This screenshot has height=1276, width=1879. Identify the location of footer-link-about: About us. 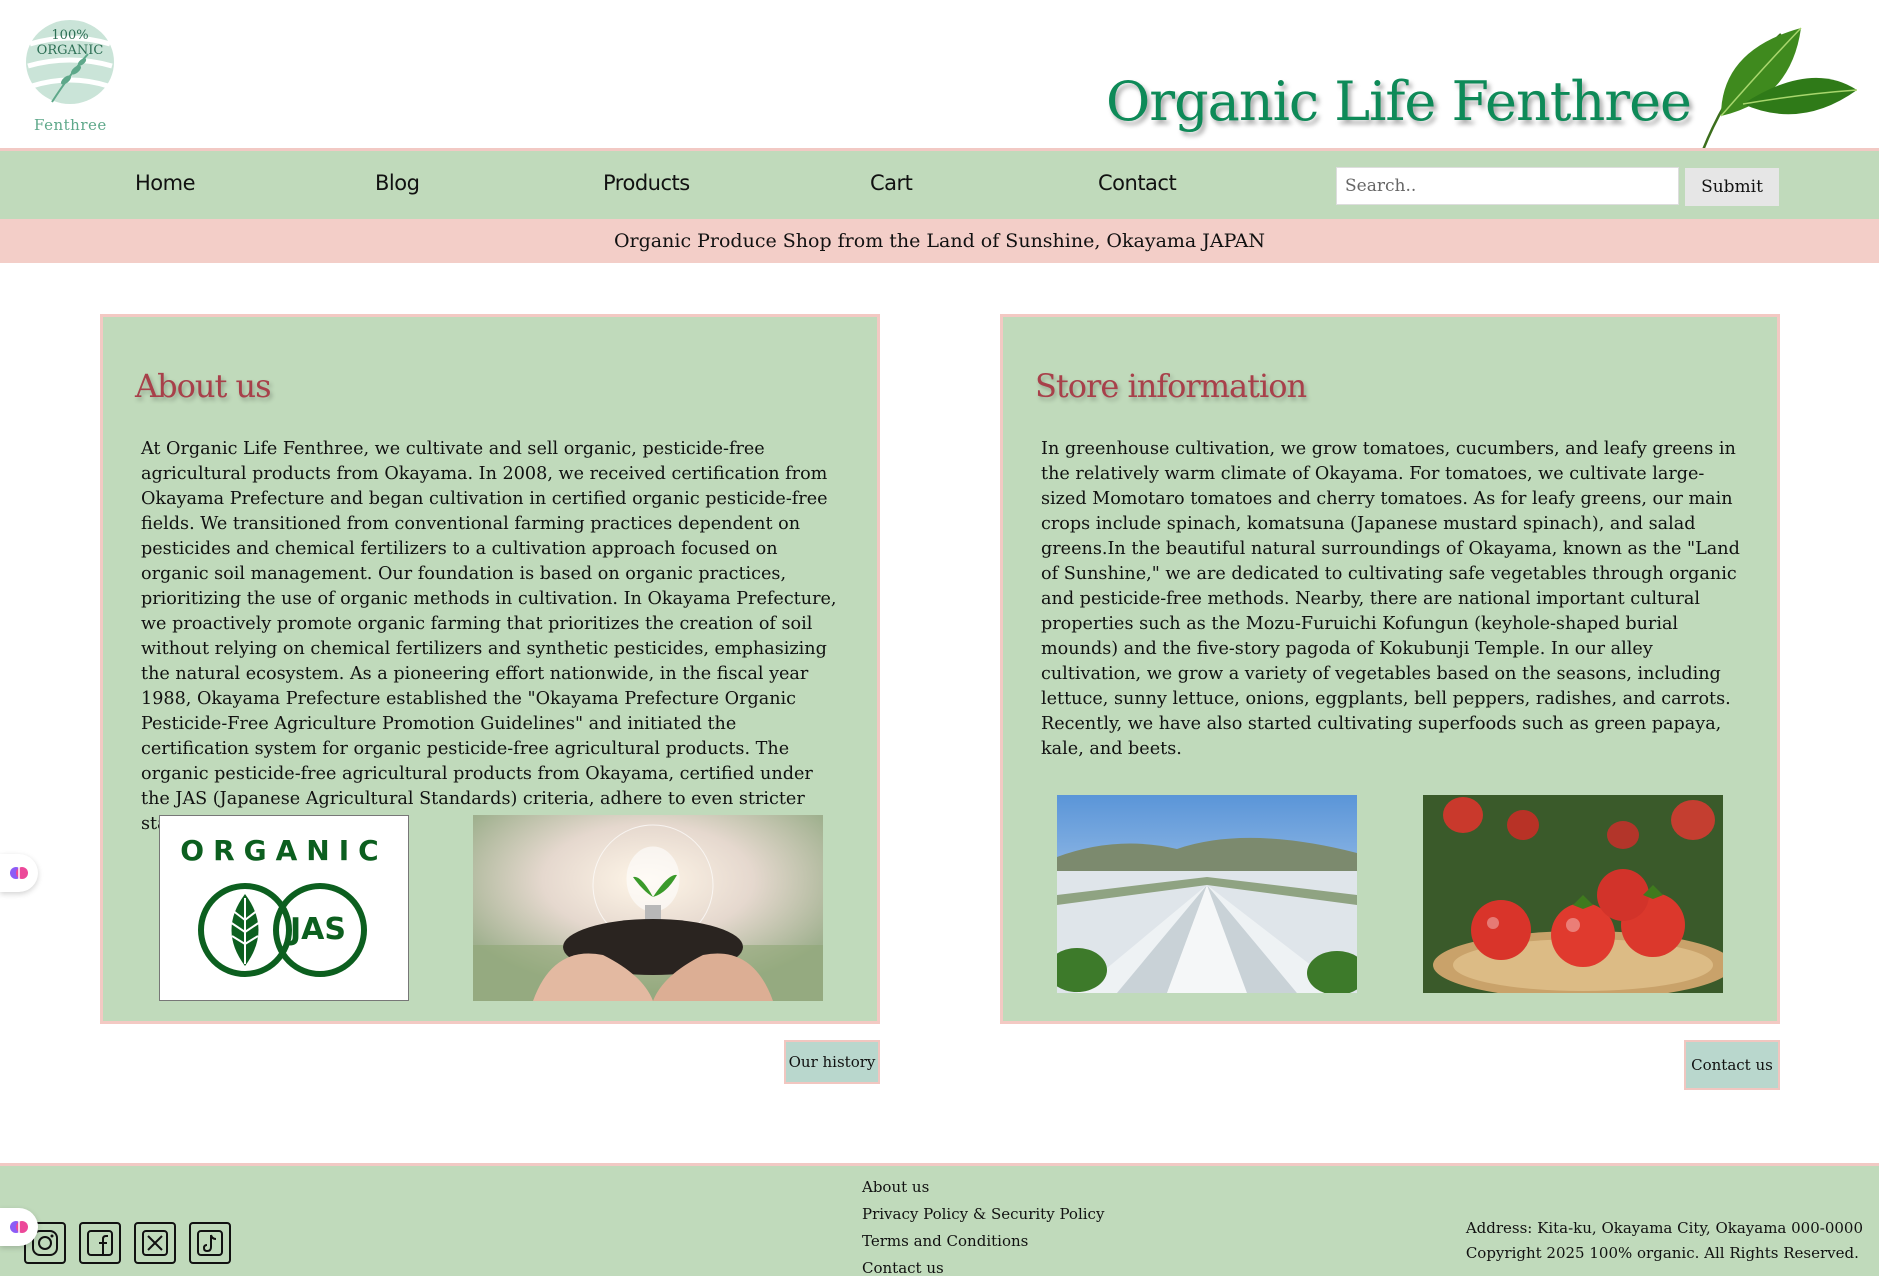
(983, 1187).